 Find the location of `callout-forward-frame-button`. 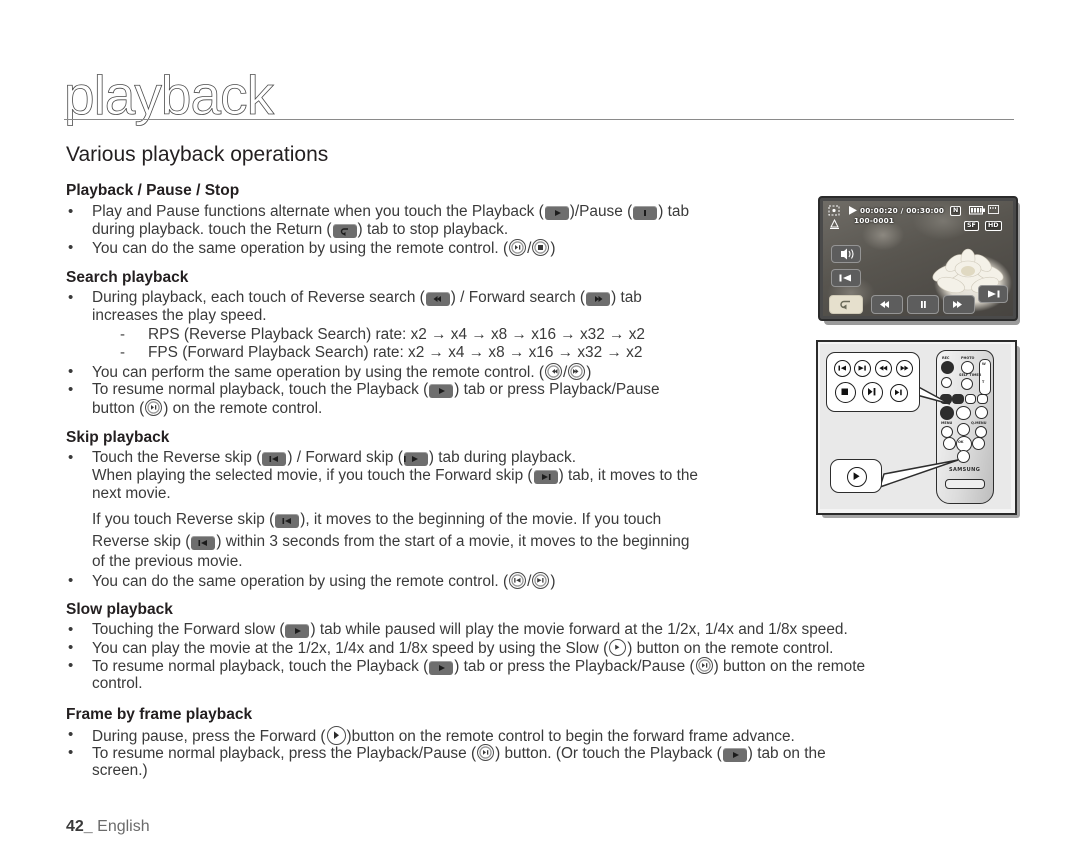

callout-forward-frame-button is located at coordinates (856, 476).